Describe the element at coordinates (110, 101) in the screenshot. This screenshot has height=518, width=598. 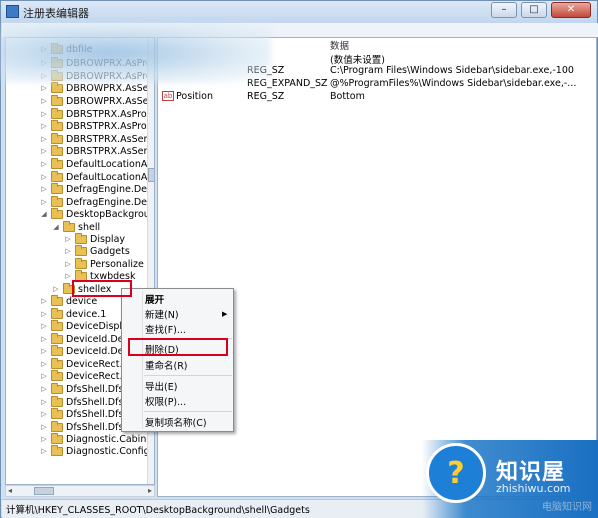
I see `tree-item-label: DBROWPRX.AsServer.1` at that location.